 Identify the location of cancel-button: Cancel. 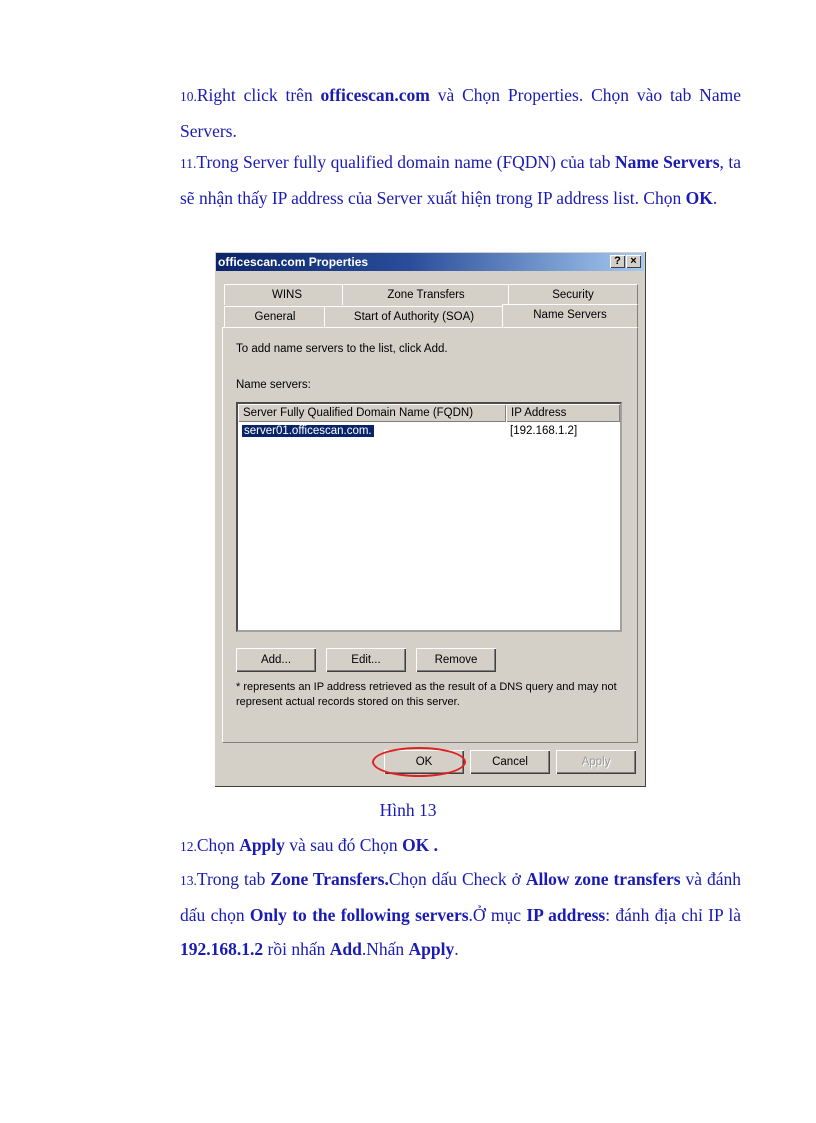
(510, 762).